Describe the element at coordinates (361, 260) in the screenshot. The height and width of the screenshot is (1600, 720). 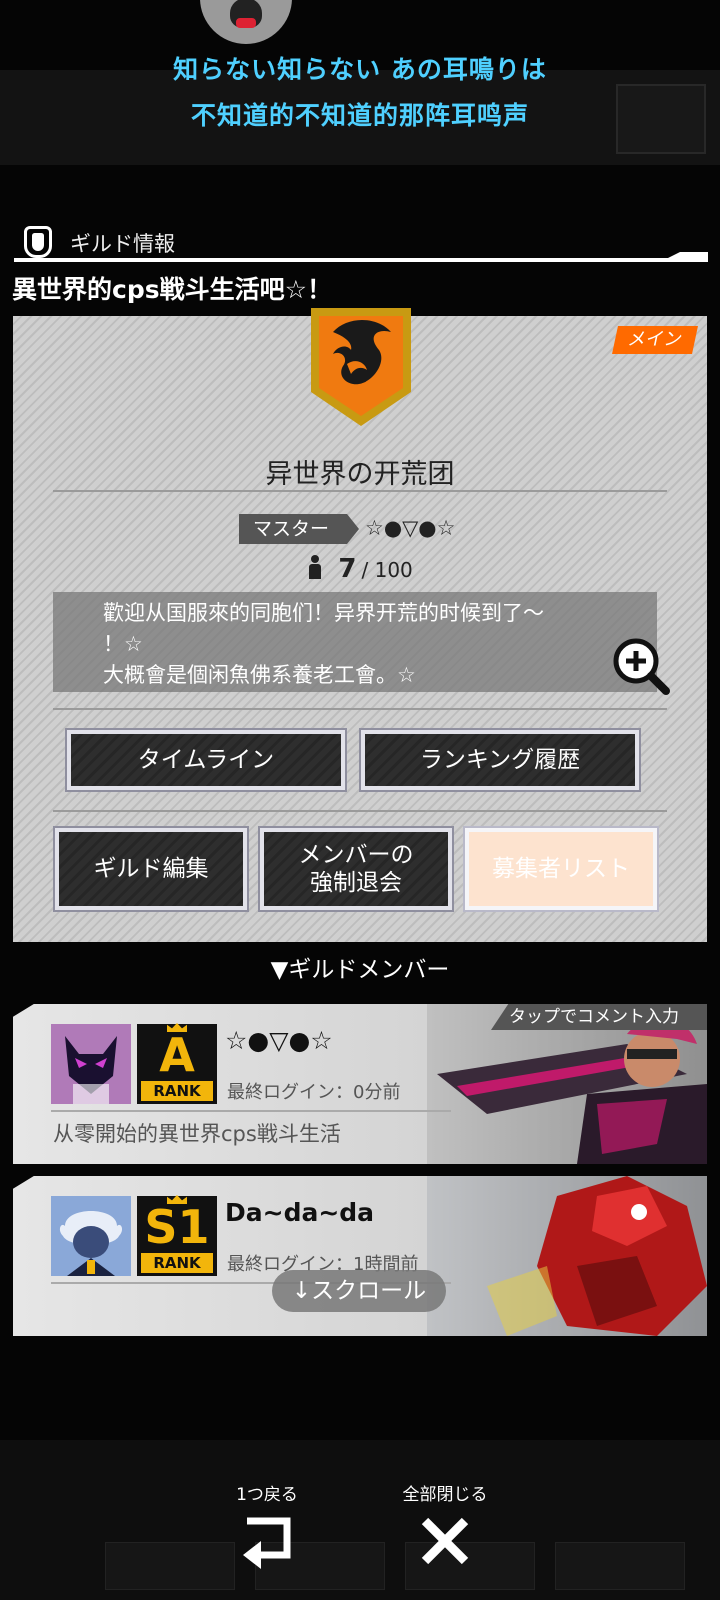
I see `header-divider` at that location.